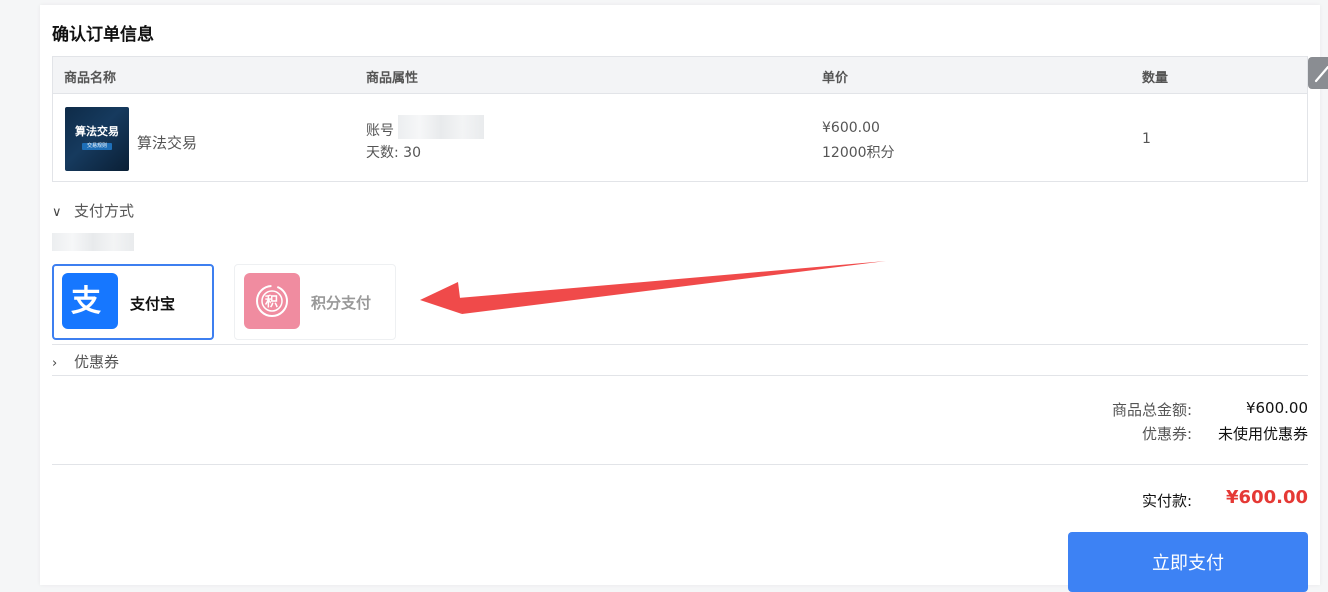 The width and height of the screenshot is (1328, 592). Describe the element at coordinates (672, 287) in the screenshot. I see `arrow-shaft` at that location.